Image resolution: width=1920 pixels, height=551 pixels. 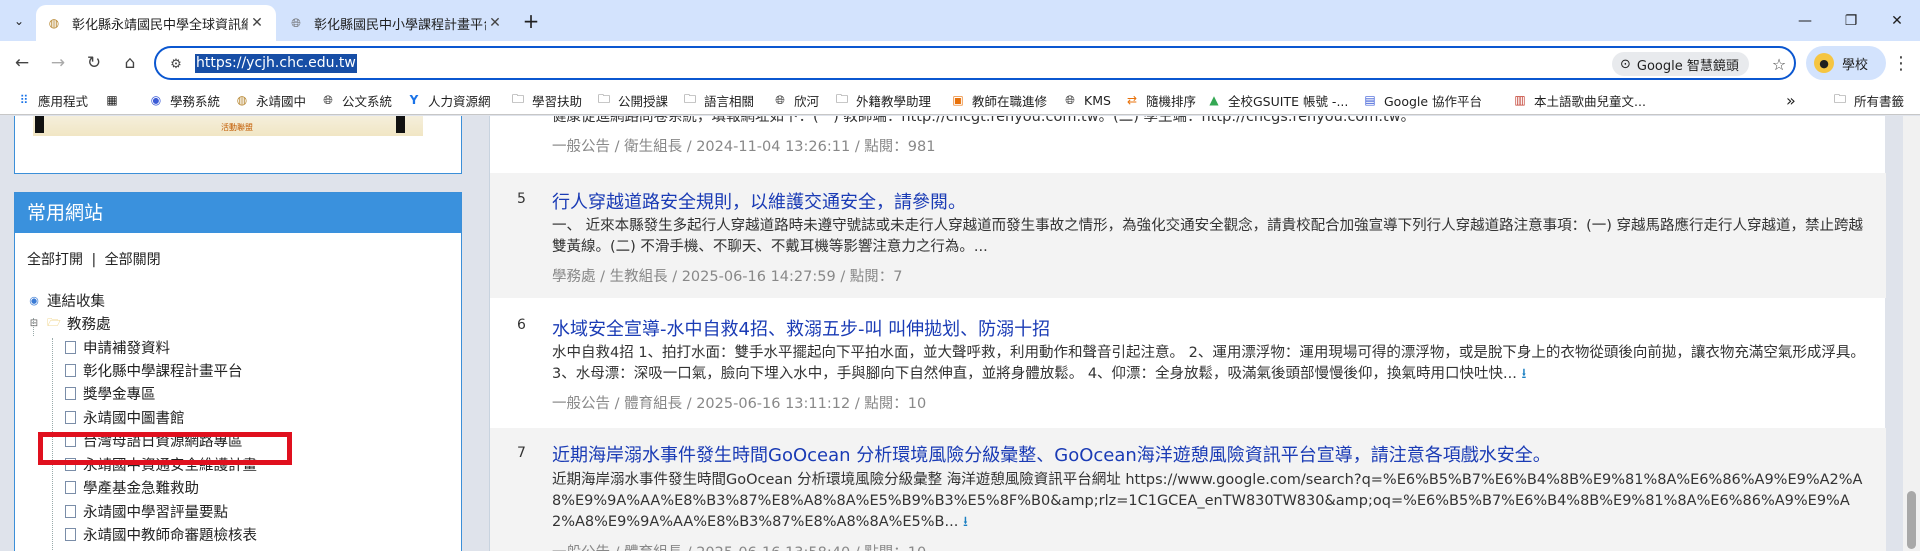 I want to click on arrow-right-icon: →, so click(x=58, y=63).